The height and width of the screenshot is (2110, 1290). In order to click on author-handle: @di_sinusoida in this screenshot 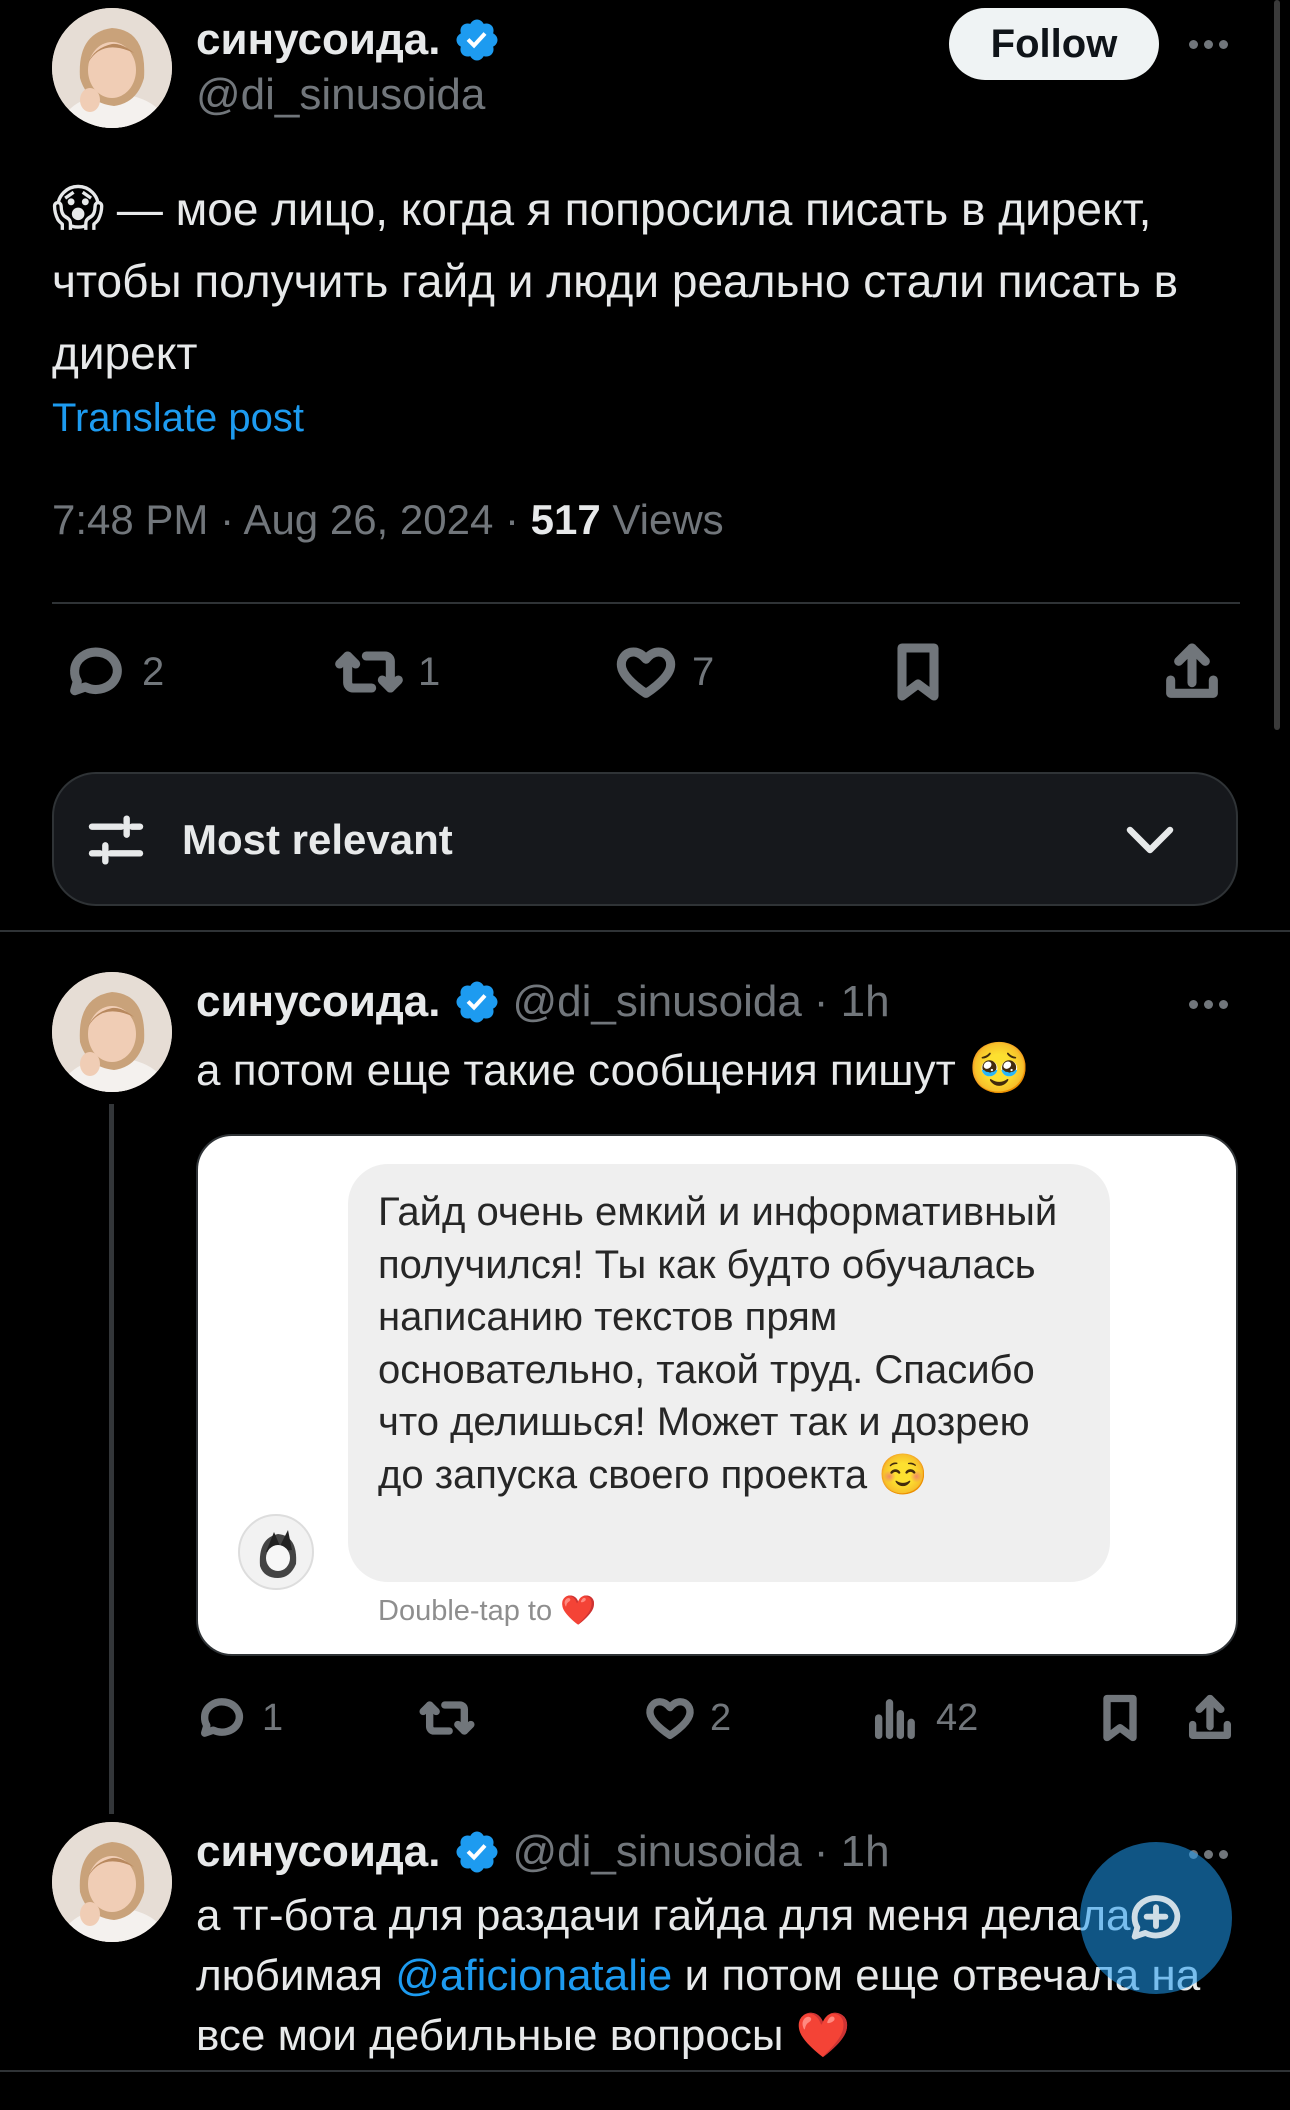, I will do `click(341, 94)`.